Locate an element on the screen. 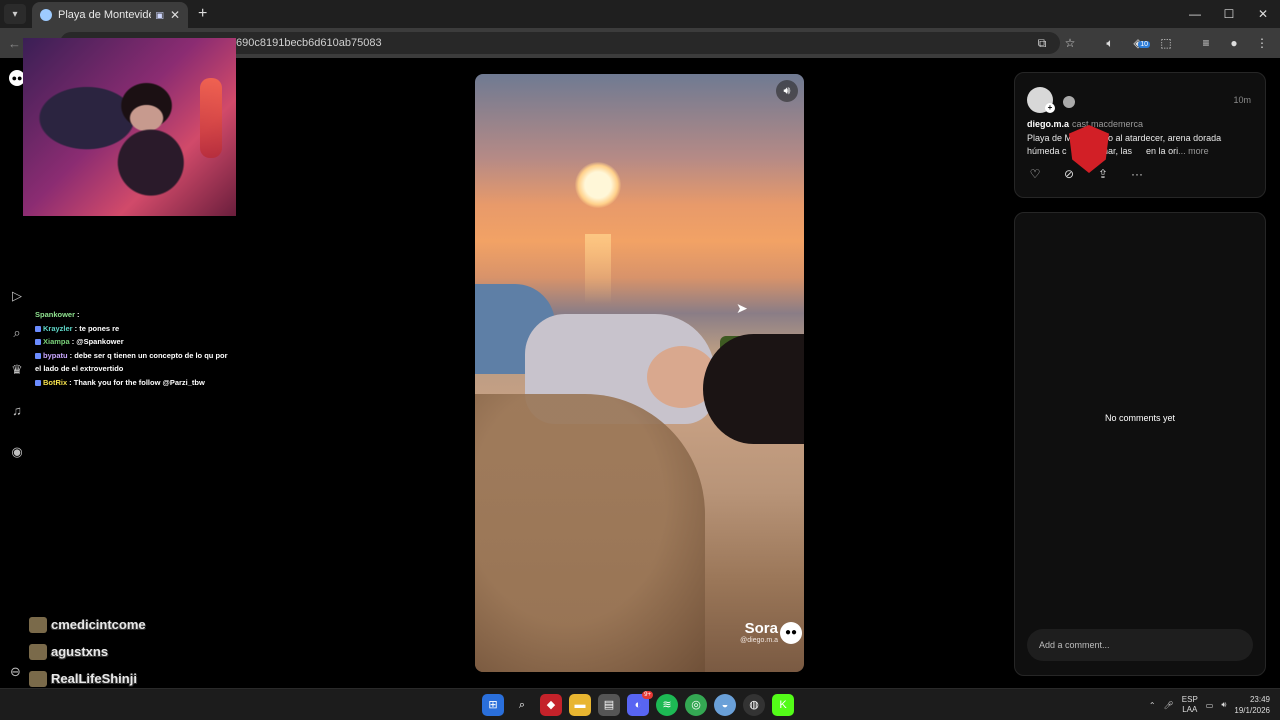  mouse-cursor-icon: ➤ is located at coordinates (742, 308).